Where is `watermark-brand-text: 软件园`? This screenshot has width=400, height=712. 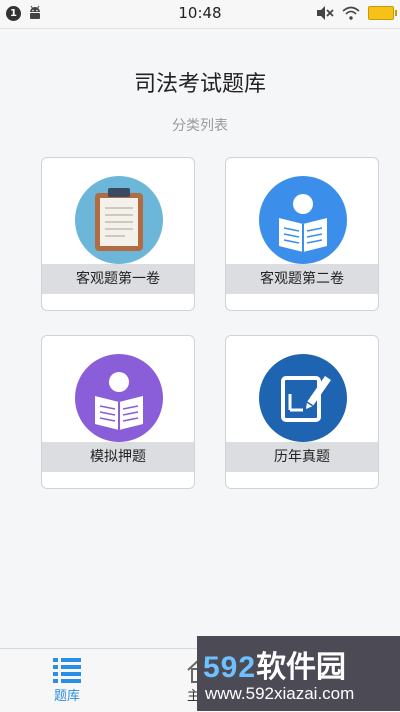 watermark-brand-text: 软件园 is located at coordinates (301, 667).